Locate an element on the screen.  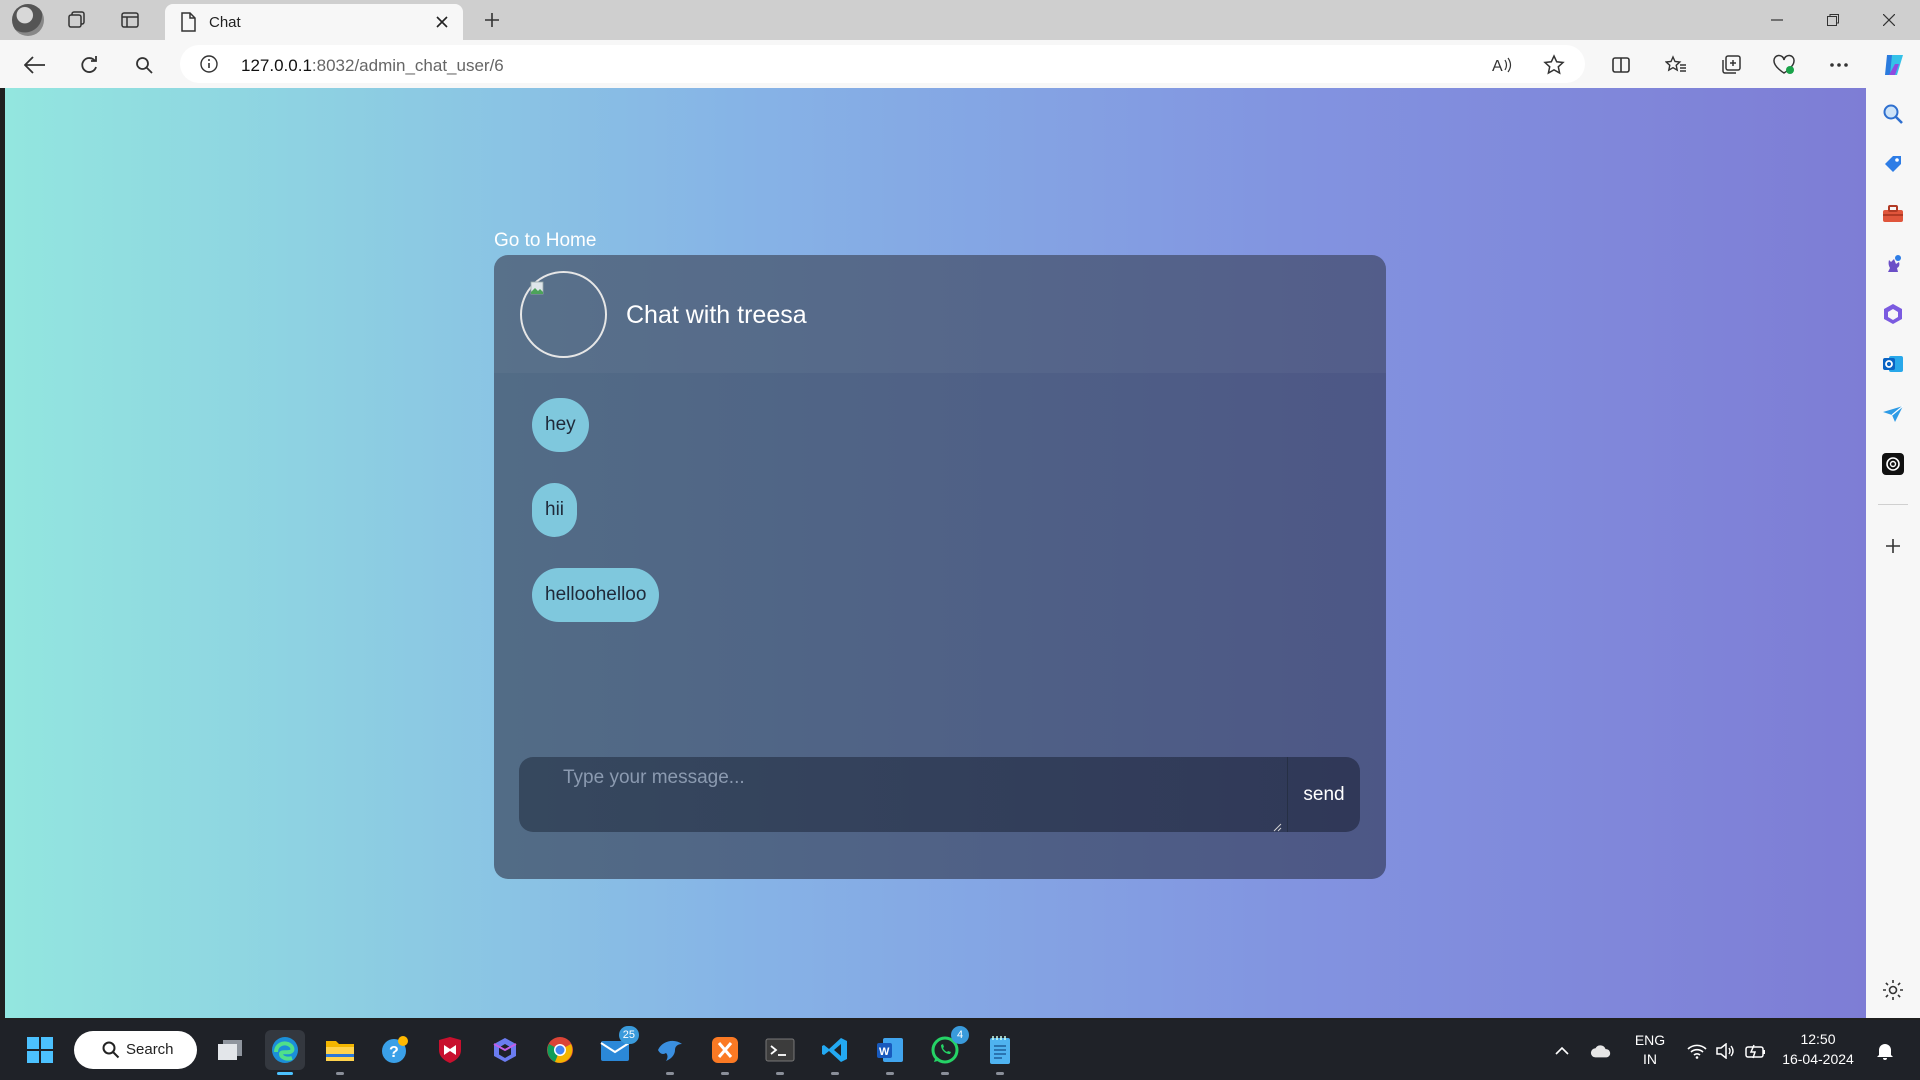
browser-toolbar: 127.0.0.1:8032/admin_chat_user/6 A is located at coordinates (960, 64).